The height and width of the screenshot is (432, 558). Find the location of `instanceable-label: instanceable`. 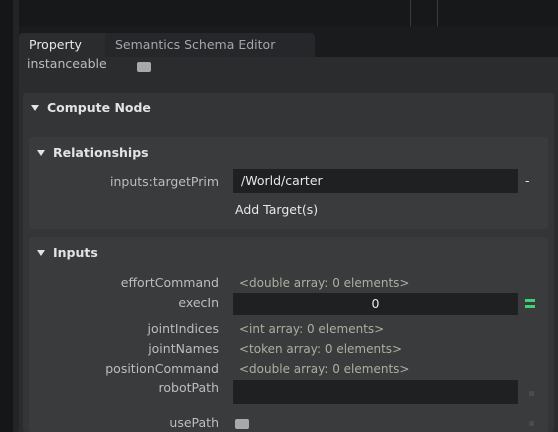

instanceable-label: instanceable is located at coordinates (67, 63).